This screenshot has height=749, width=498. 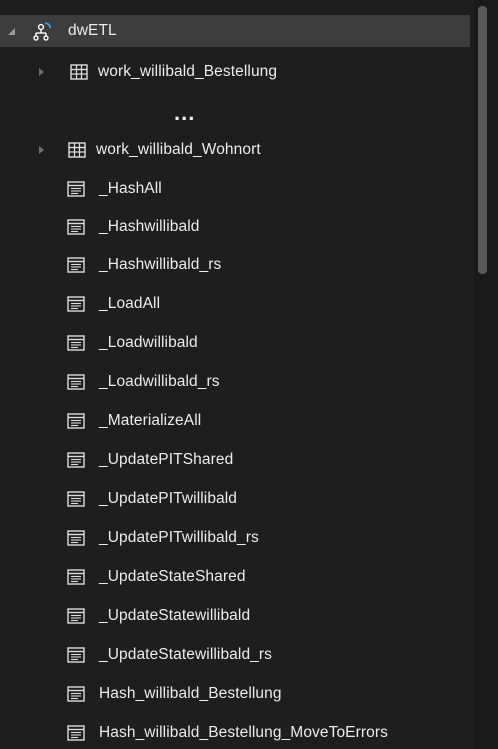 I want to click on tree-item-stored-procedure: _Loadwillibald_rs, so click(x=235, y=382).